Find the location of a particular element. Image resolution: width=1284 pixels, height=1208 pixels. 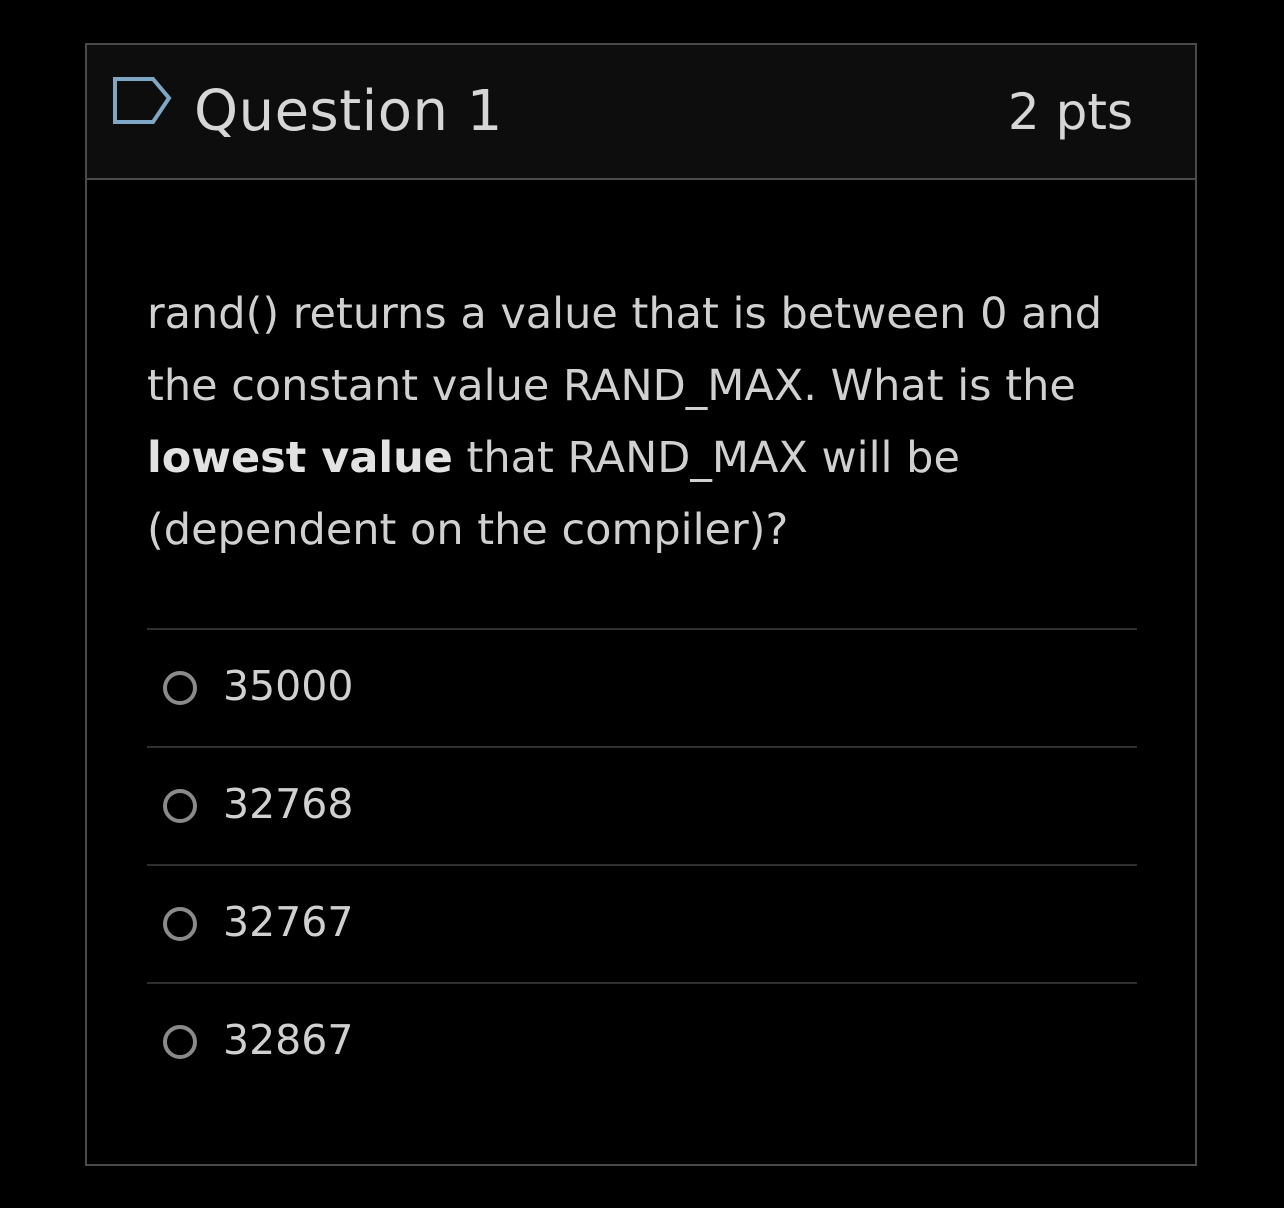

question-points: 2 pts is located at coordinates (1070, 112).